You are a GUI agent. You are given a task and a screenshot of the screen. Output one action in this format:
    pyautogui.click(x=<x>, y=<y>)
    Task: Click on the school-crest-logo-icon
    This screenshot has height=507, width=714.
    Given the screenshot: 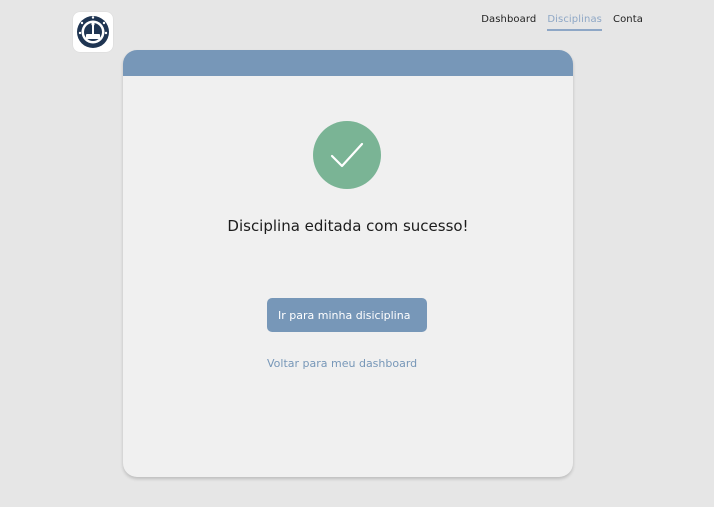 What is the action you would take?
    pyautogui.click(x=93, y=32)
    